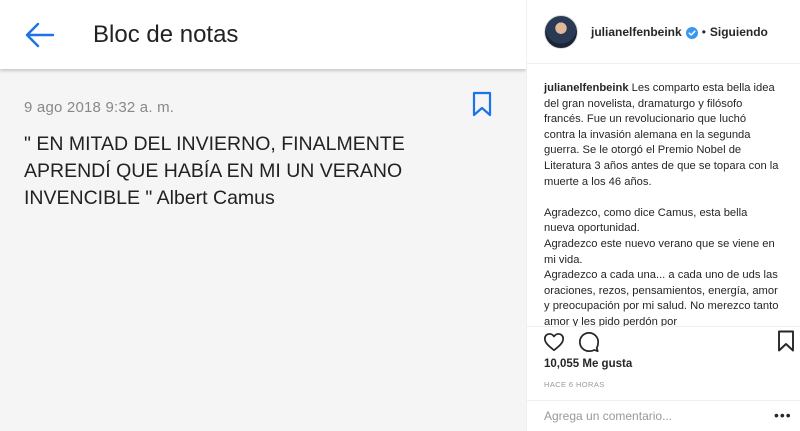 The image size is (800, 431). Describe the element at coordinates (561, 31) in the screenshot. I see `avatar` at that location.